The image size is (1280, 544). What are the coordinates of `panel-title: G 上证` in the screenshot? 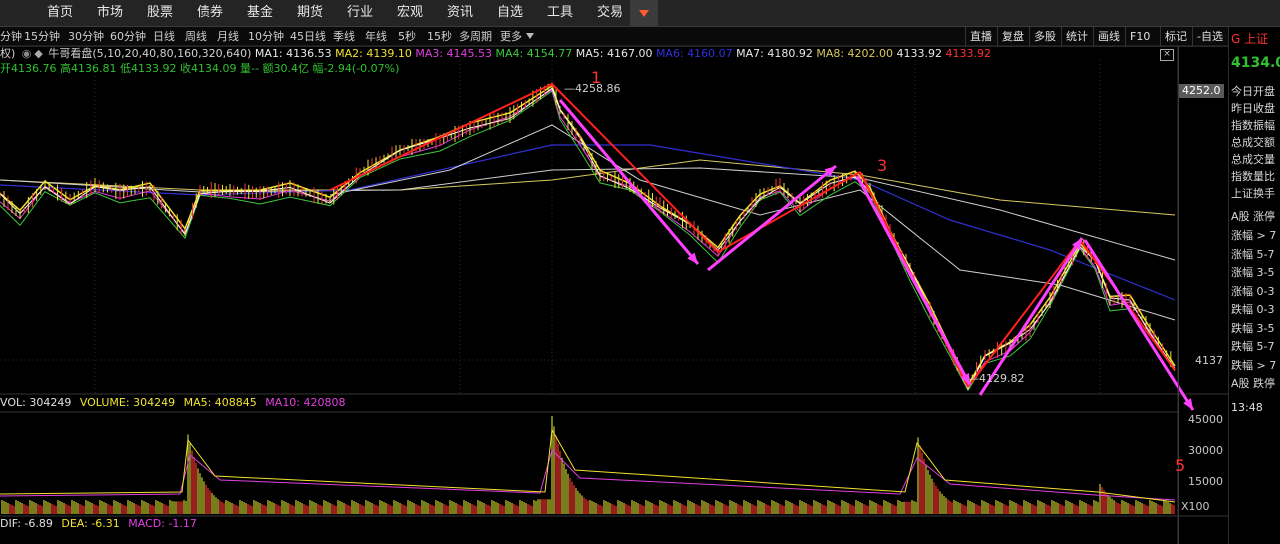 It's located at (1249, 39).